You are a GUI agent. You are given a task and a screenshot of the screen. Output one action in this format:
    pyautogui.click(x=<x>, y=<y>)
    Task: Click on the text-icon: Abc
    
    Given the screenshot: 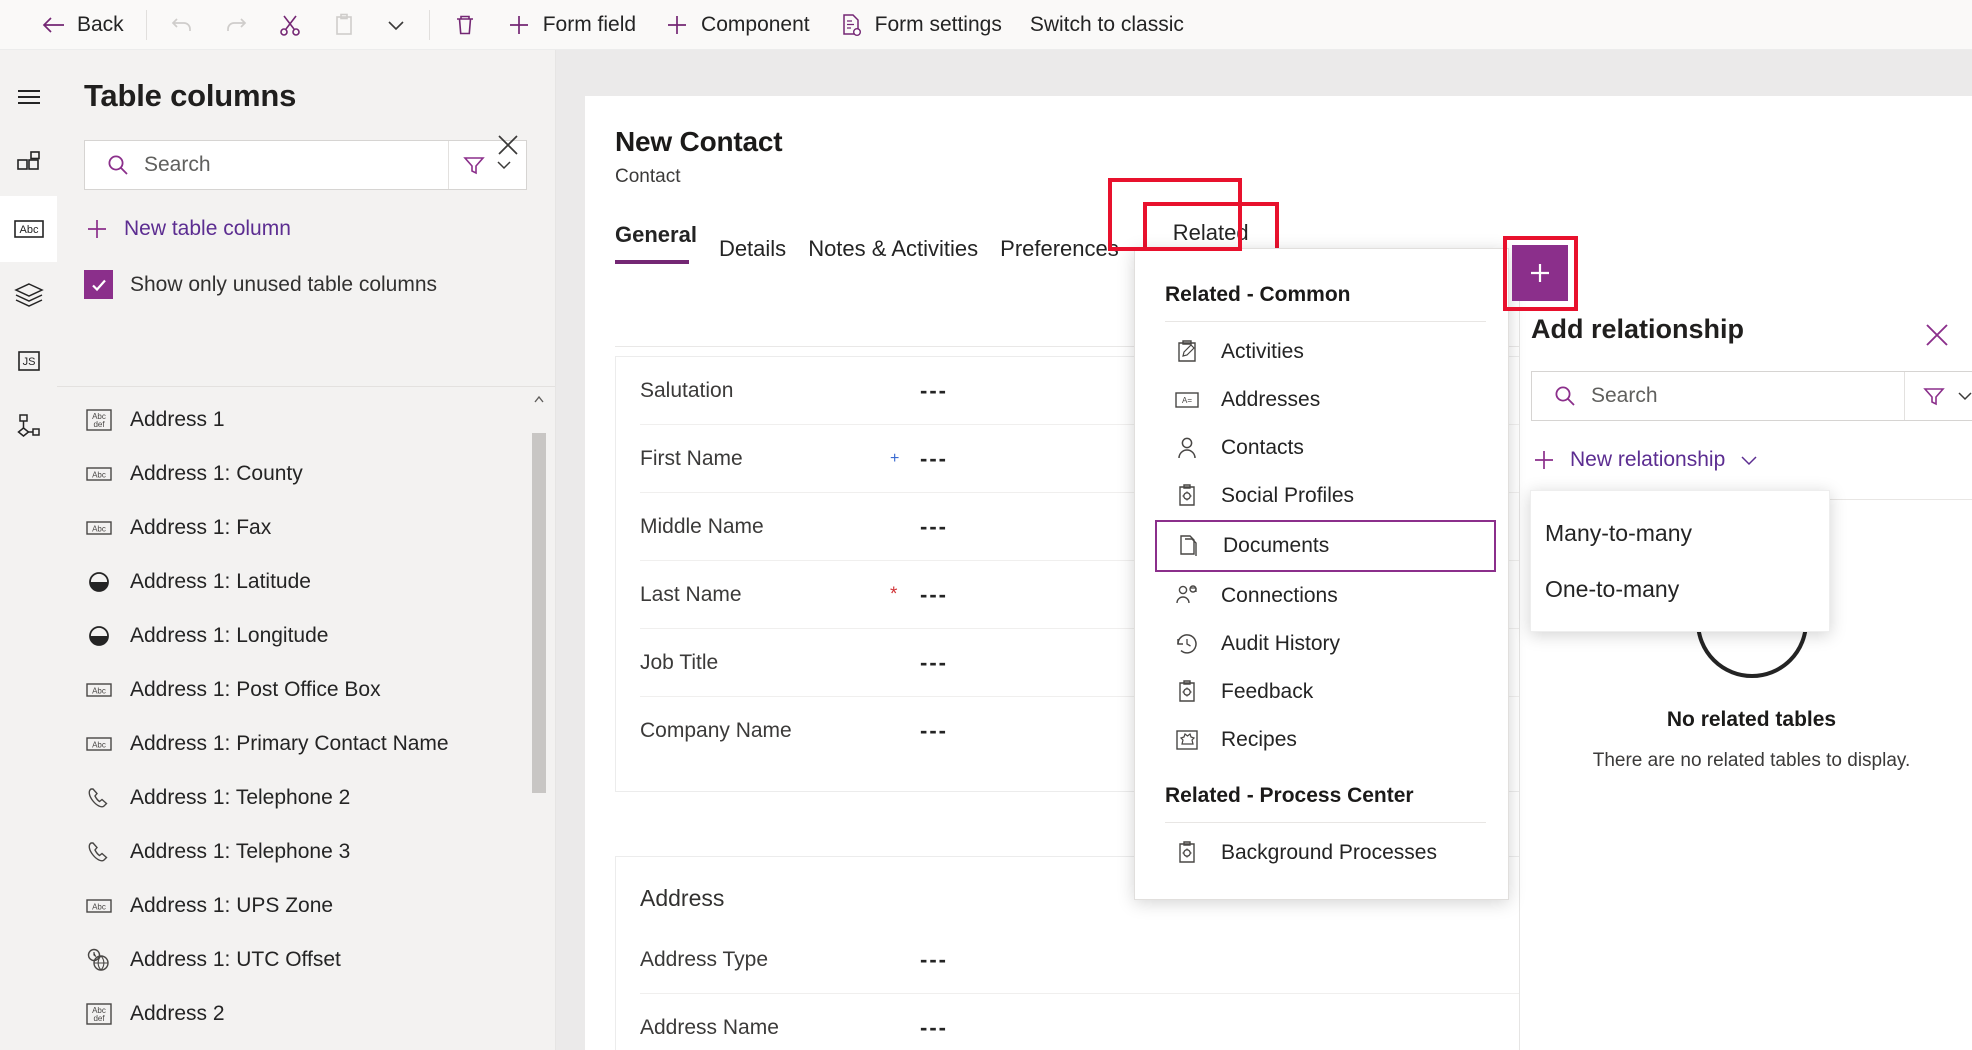 What is the action you would take?
    pyautogui.click(x=99, y=906)
    